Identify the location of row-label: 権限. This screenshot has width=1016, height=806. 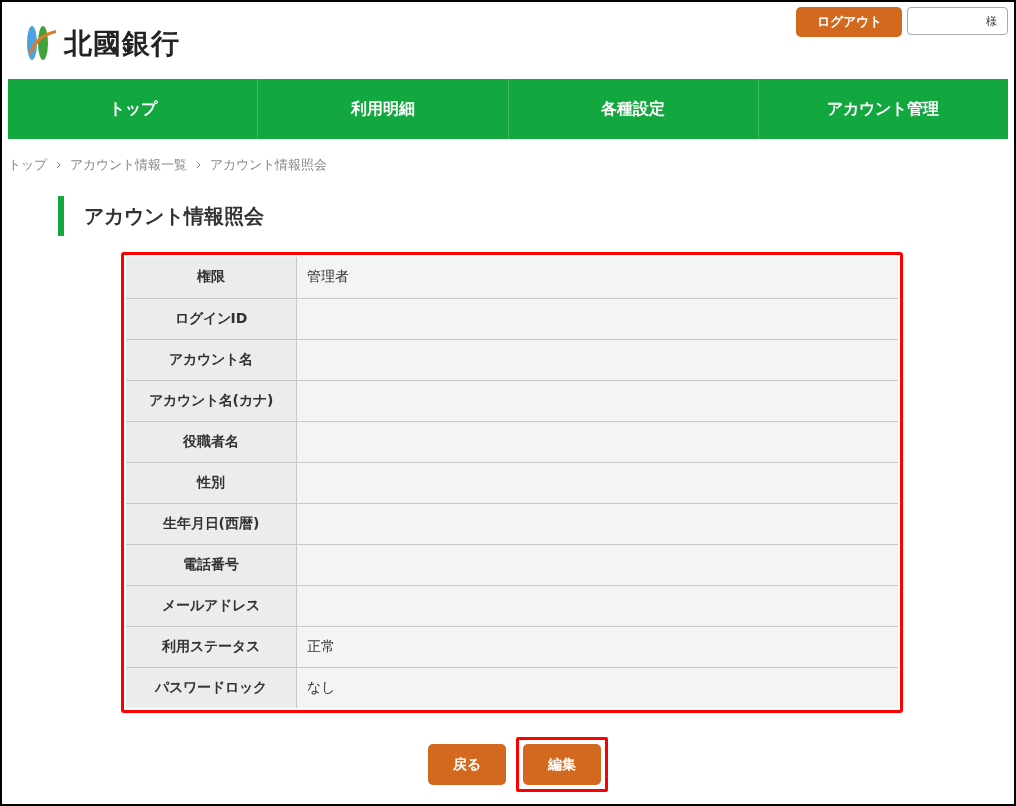
(211, 277).